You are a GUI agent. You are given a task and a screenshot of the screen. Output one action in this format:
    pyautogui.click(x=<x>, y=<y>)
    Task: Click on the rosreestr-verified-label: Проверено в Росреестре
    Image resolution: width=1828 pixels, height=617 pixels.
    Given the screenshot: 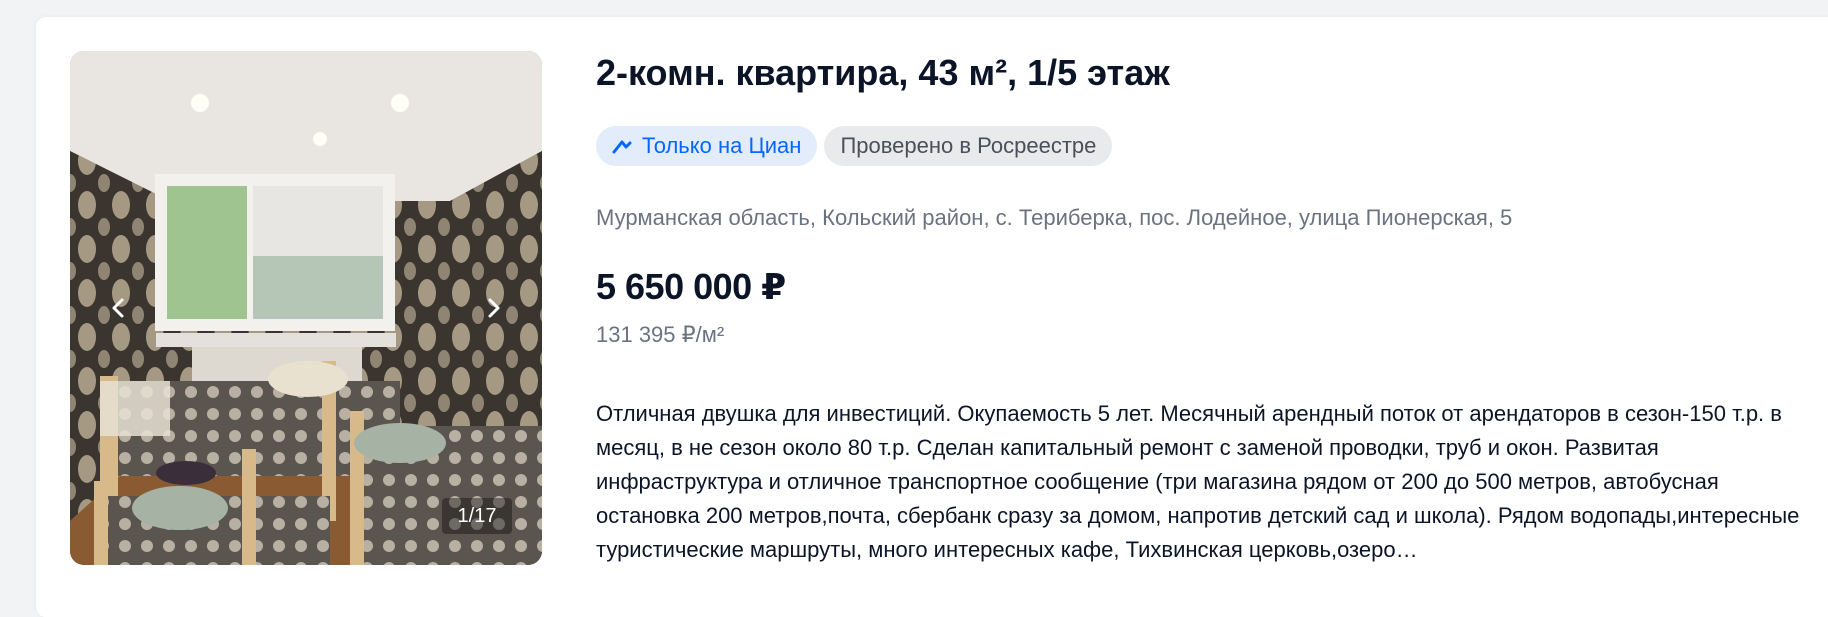 What is the action you would take?
    pyautogui.click(x=968, y=145)
    